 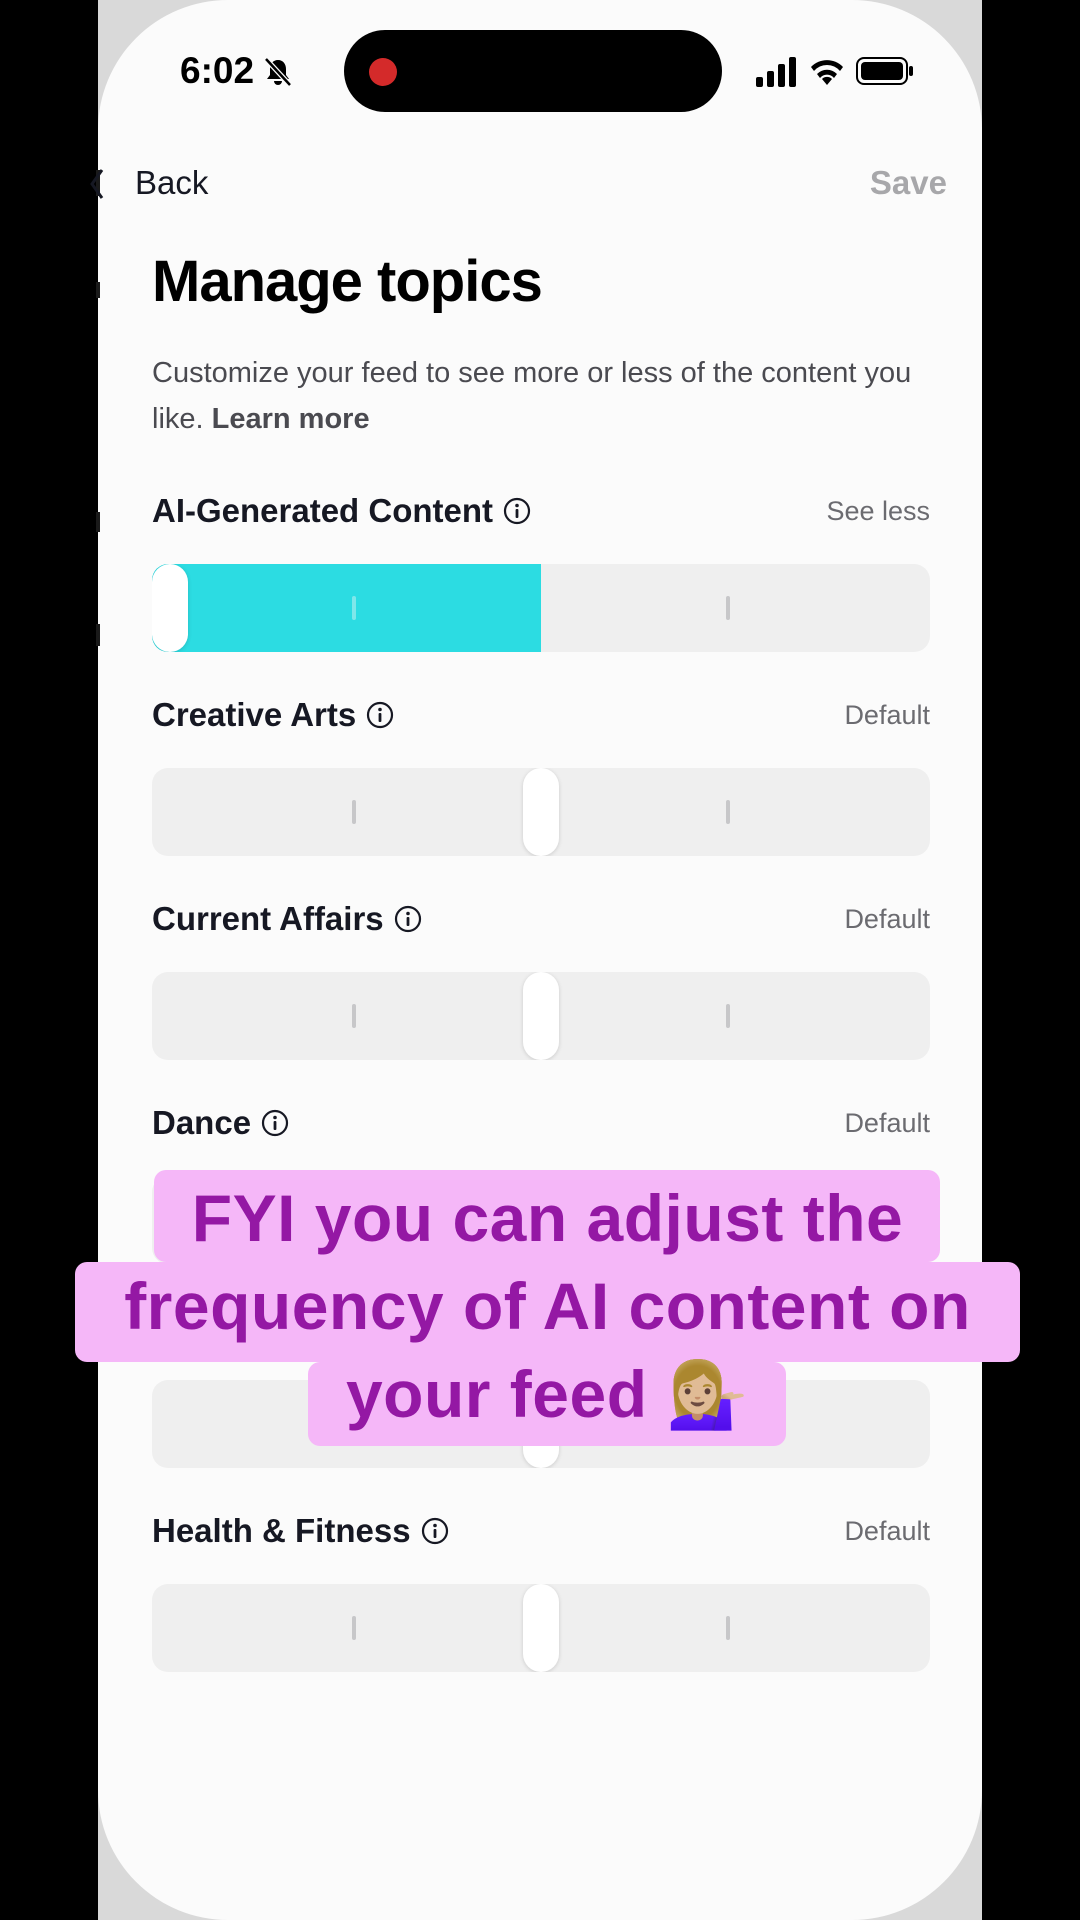 What do you see at coordinates (323, 510) in the screenshot?
I see `topic-name: AI-Generated Content` at bounding box center [323, 510].